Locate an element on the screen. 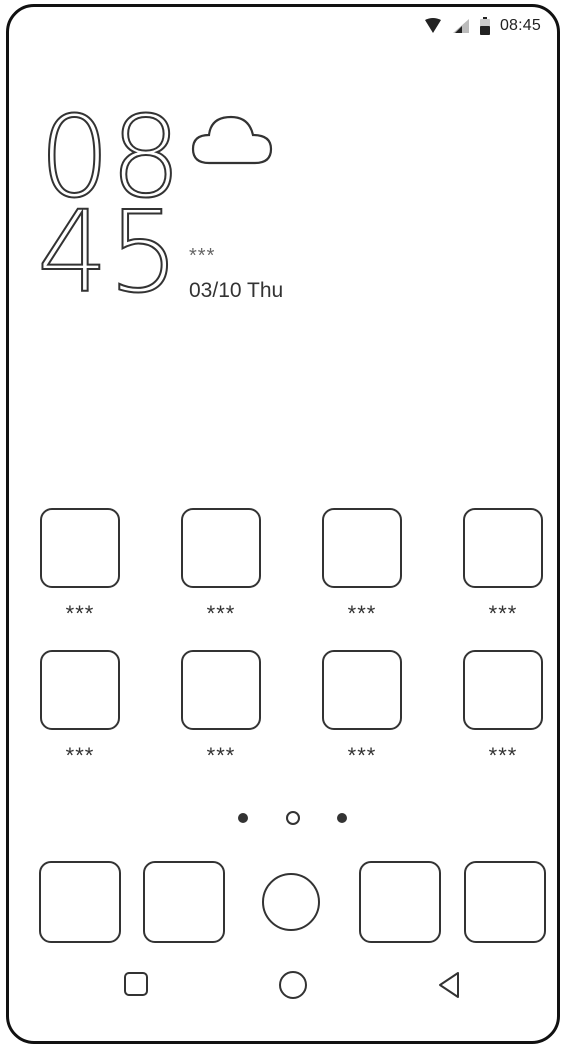 The image size is (568, 1044). date-text: 03/10 Thu is located at coordinates (236, 290).